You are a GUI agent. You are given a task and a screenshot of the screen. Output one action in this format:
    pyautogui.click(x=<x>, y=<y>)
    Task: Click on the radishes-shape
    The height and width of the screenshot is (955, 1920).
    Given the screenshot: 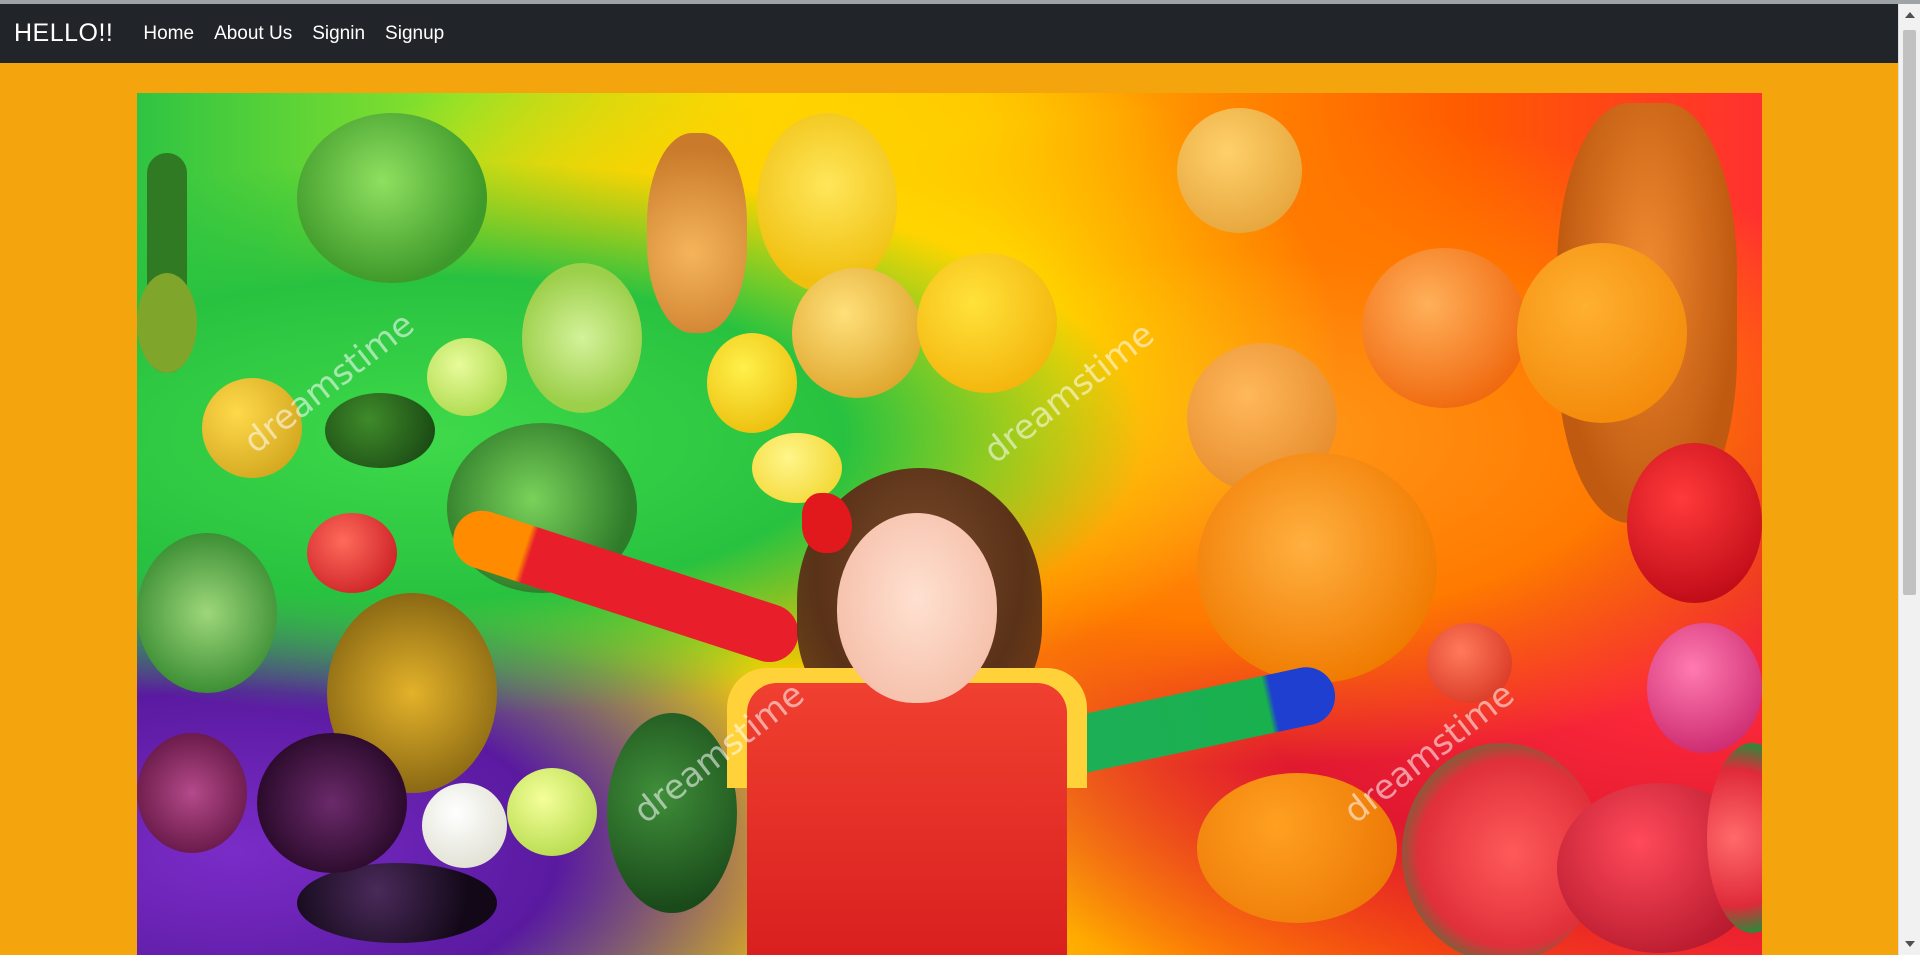 What is the action you would take?
    pyautogui.click(x=1704, y=688)
    